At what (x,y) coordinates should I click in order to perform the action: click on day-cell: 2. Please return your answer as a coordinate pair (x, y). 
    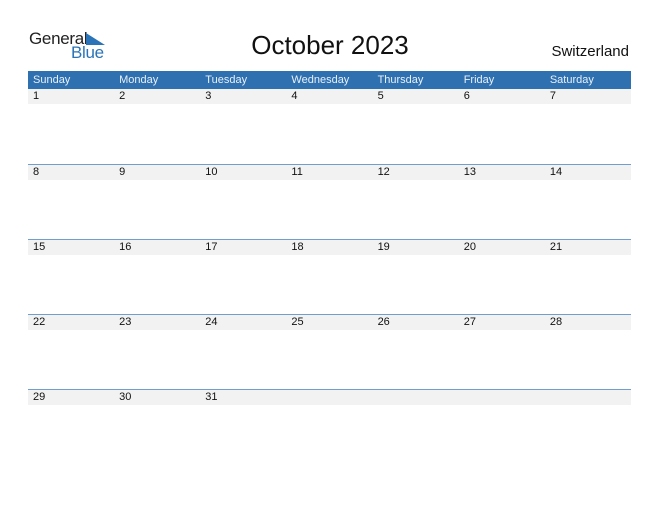
    Looking at the image, I should click on (122, 96).